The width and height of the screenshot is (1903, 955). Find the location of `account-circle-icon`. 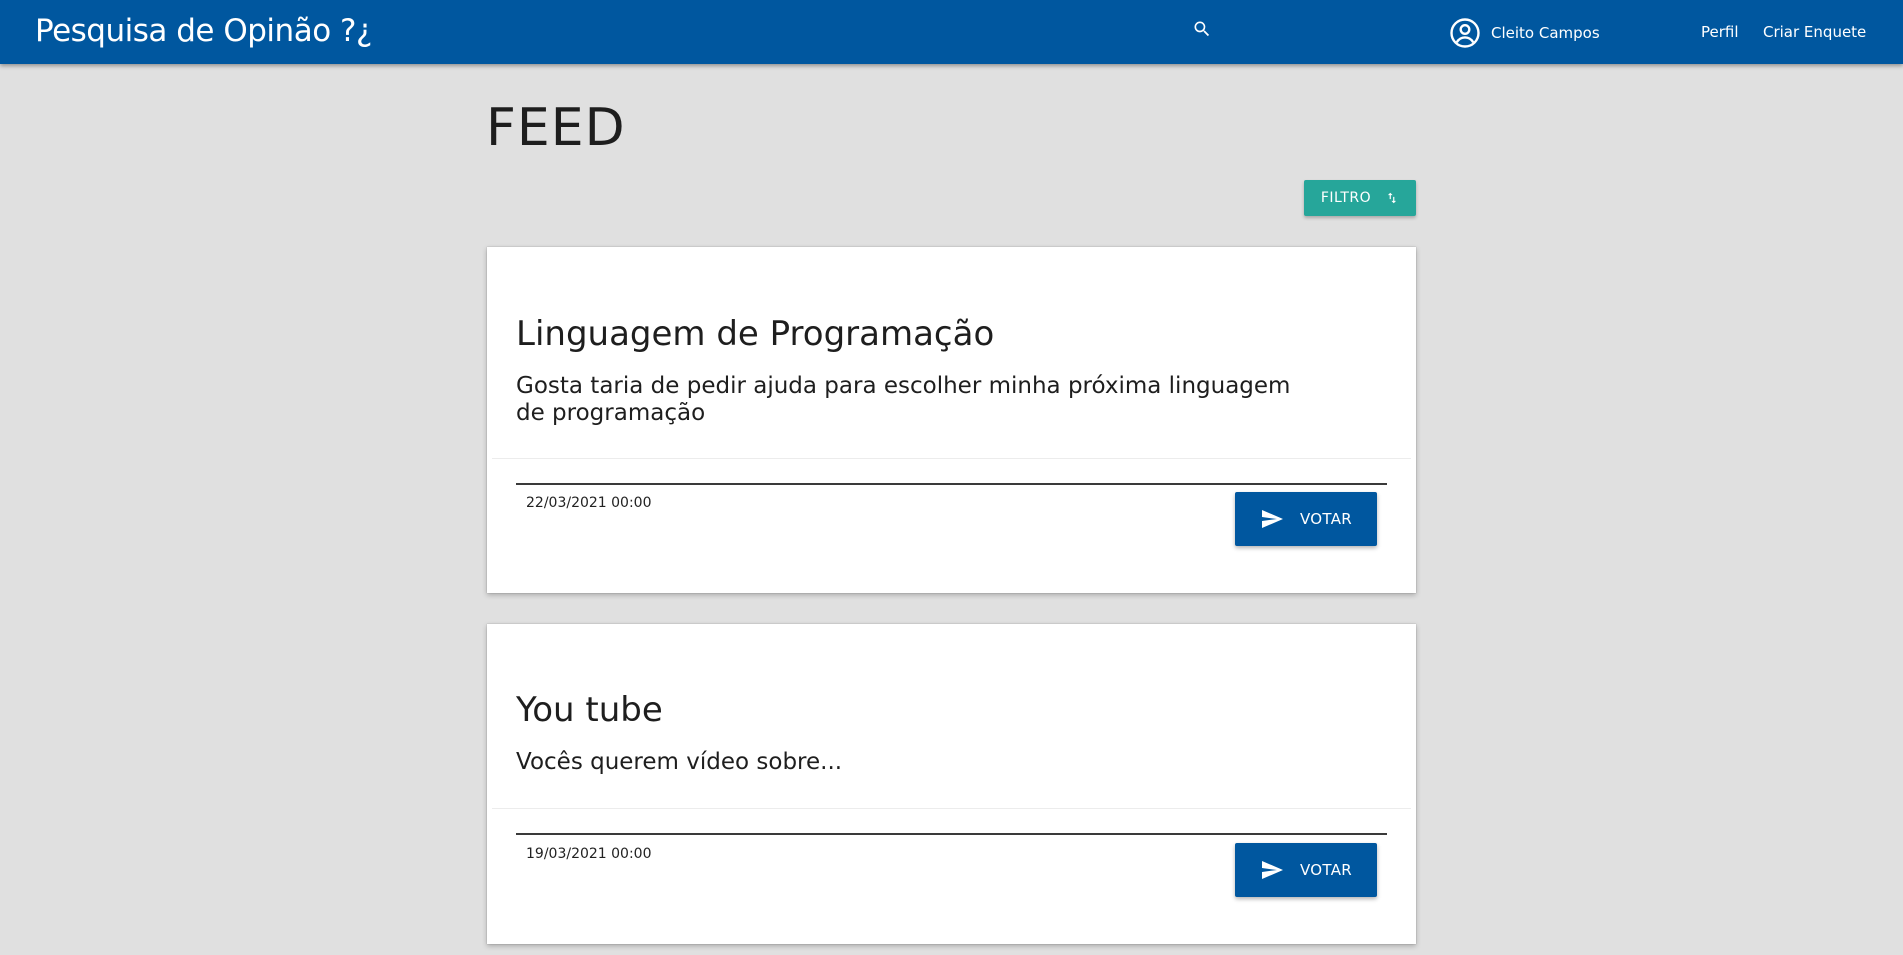

account-circle-icon is located at coordinates (1465, 33).